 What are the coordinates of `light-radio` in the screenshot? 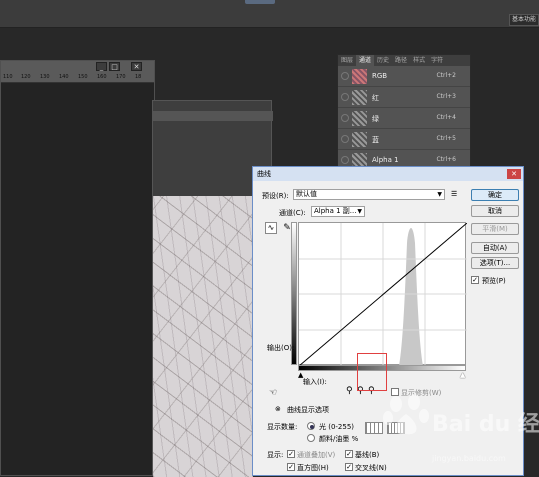 It's located at (311, 426).